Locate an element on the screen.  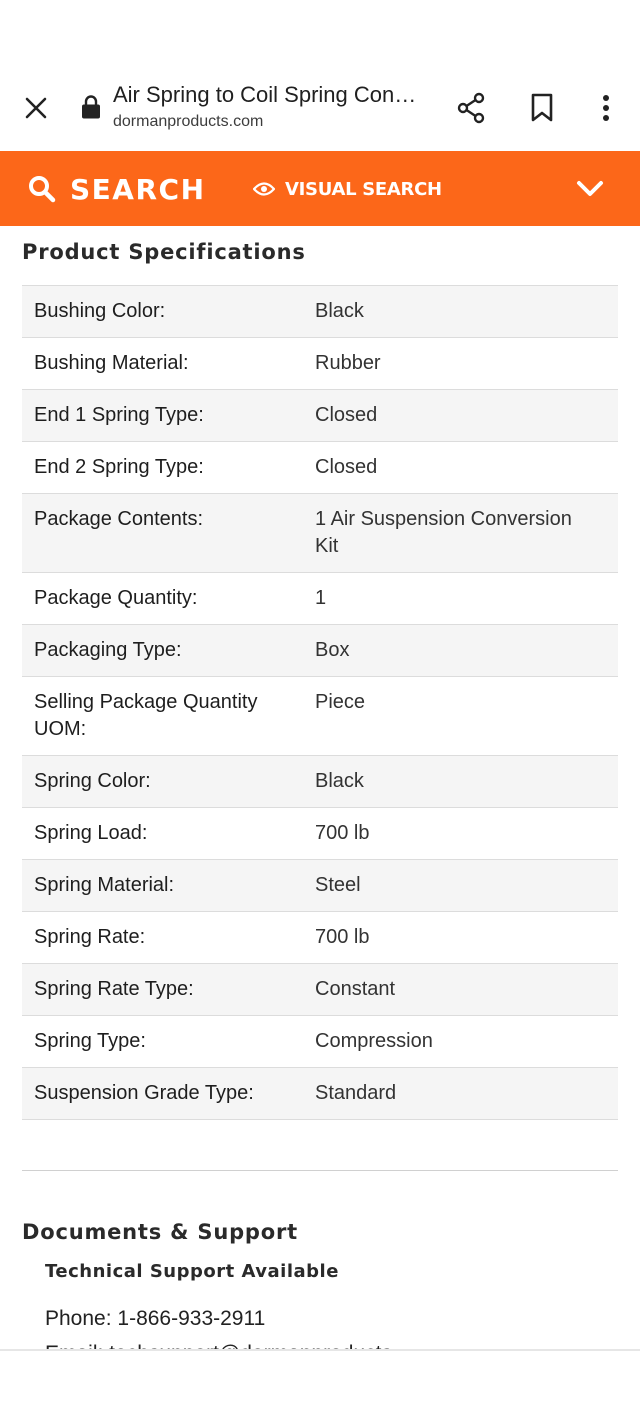
spec-row: End 1 Spring Type: Closed is located at coordinates (320, 416).